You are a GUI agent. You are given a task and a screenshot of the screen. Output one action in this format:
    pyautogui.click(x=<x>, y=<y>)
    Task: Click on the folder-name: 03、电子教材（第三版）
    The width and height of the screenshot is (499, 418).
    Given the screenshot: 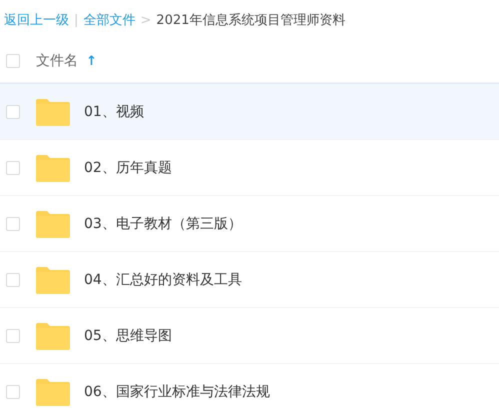 What is the action you would take?
    pyautogui.click(x=163, y=223)
    